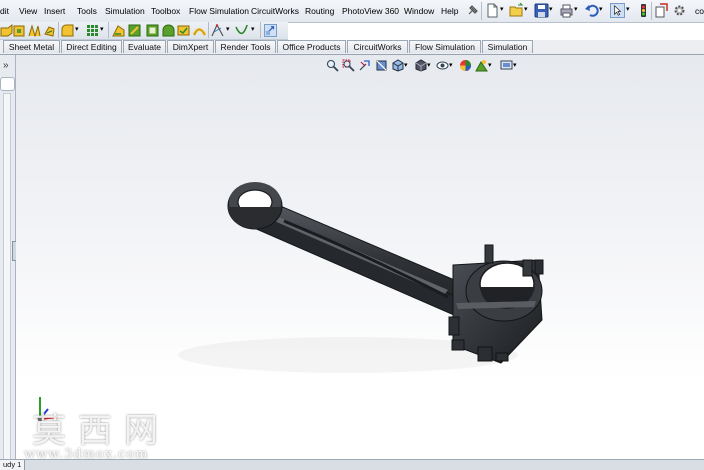 This screenshot has width=704, height=470. What do you see at coordinates (377, 46) in the screenshot?
I see `tab-circuitworks: CircuitWorks` at bounding box center [377, 46].